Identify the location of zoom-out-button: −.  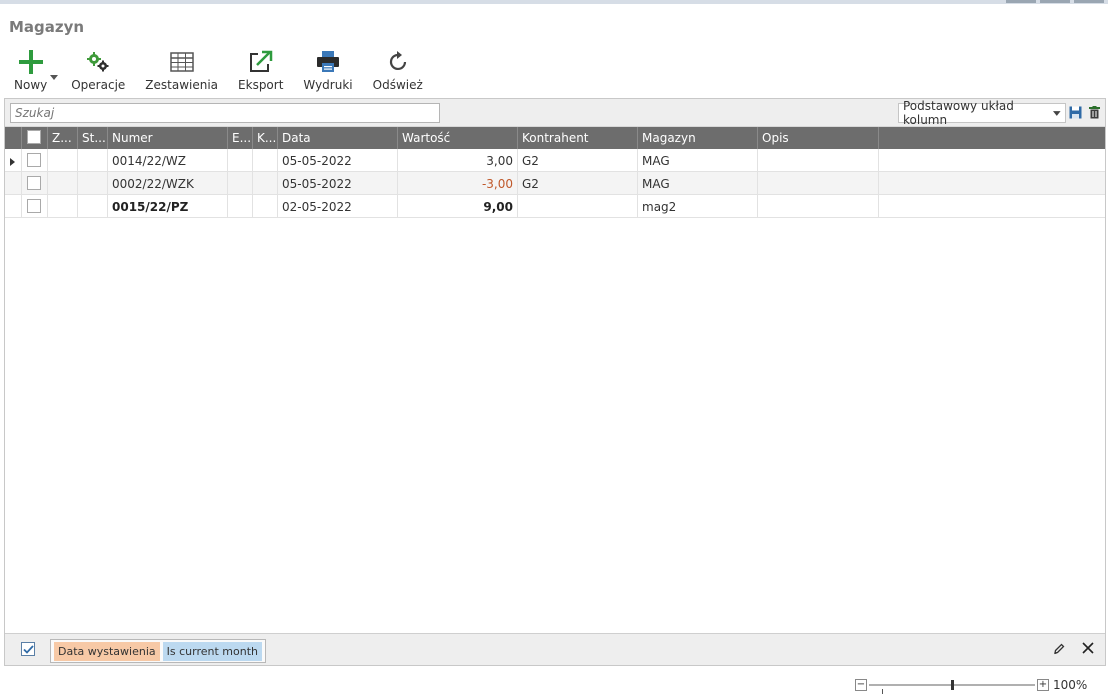
(861, 685).